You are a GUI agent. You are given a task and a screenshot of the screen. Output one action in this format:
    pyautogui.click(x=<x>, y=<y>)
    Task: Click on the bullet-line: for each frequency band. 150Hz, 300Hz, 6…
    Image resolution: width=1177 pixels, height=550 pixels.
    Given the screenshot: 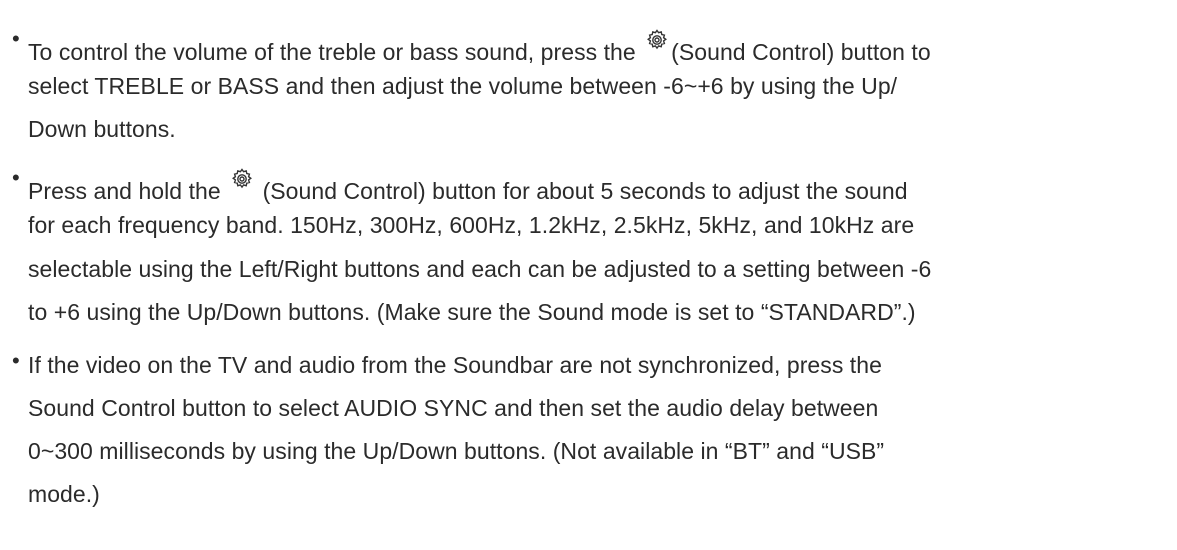 What is the action you would take?
    pyautogui.click(x=471, y=225)
    